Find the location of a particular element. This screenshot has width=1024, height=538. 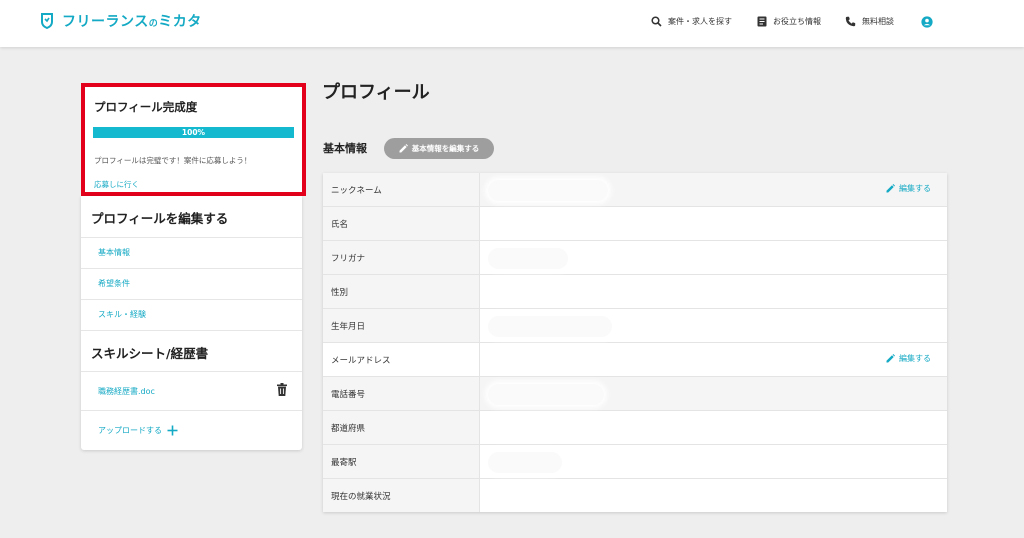

edit-nickname-link: 編集する is located at coordinates (908, 188).